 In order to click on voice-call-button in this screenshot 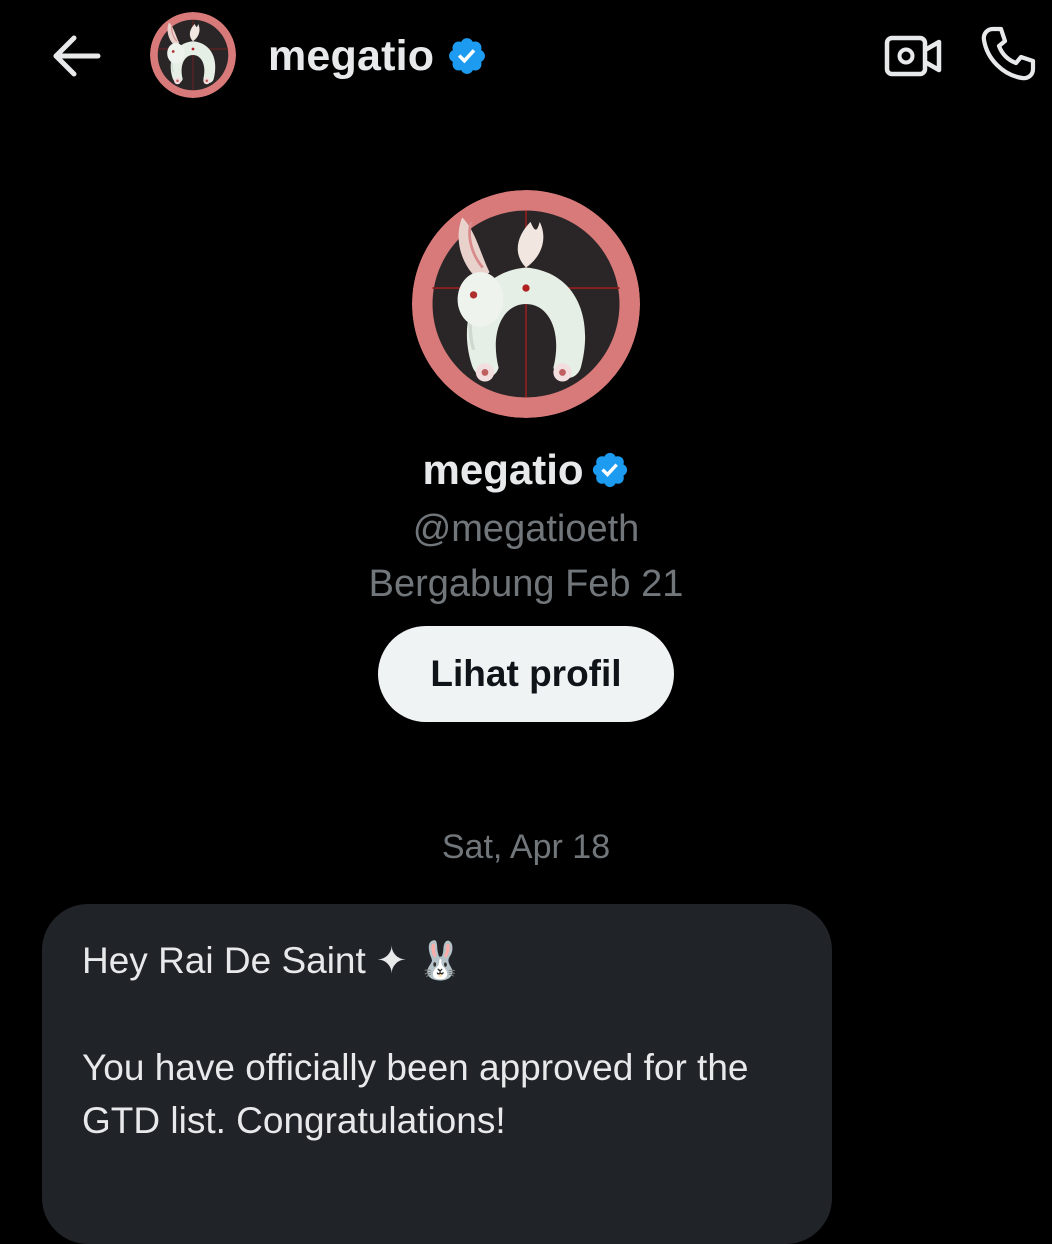, I will do `click(1008, 54)`.